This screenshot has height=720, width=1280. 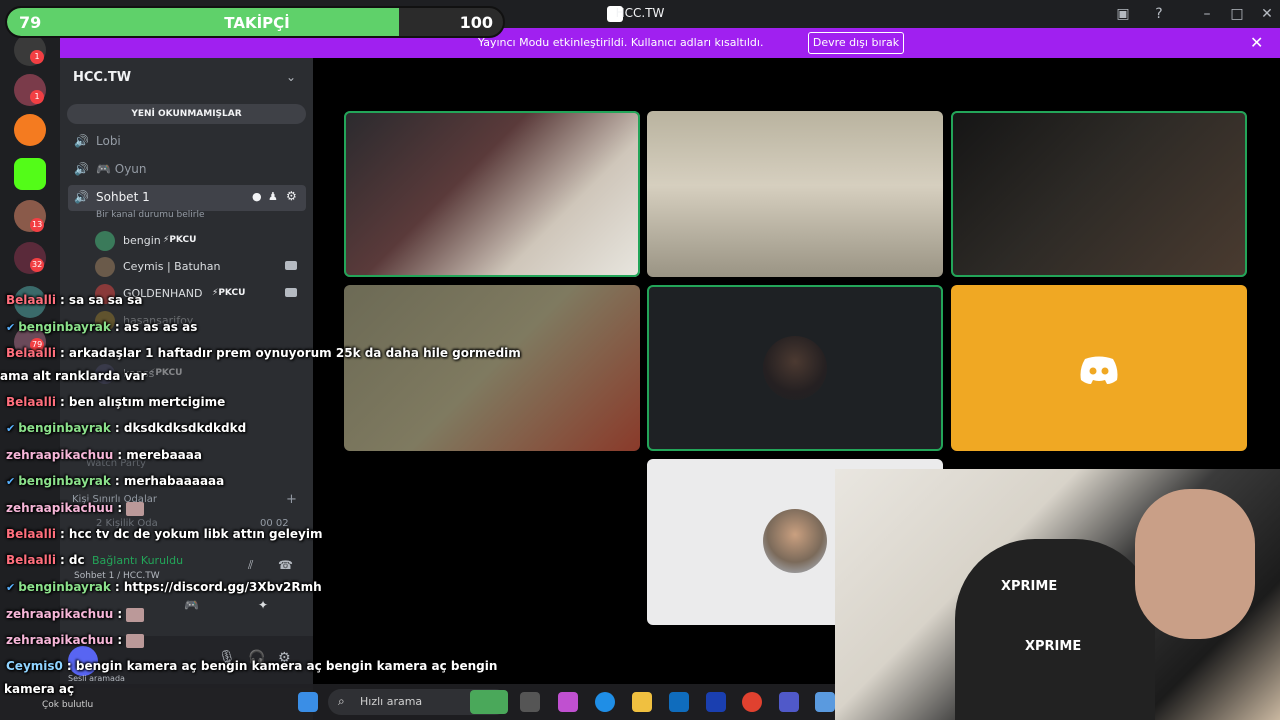 I want to click on chat-text: merebaaaa, so click(x=164, y=455).